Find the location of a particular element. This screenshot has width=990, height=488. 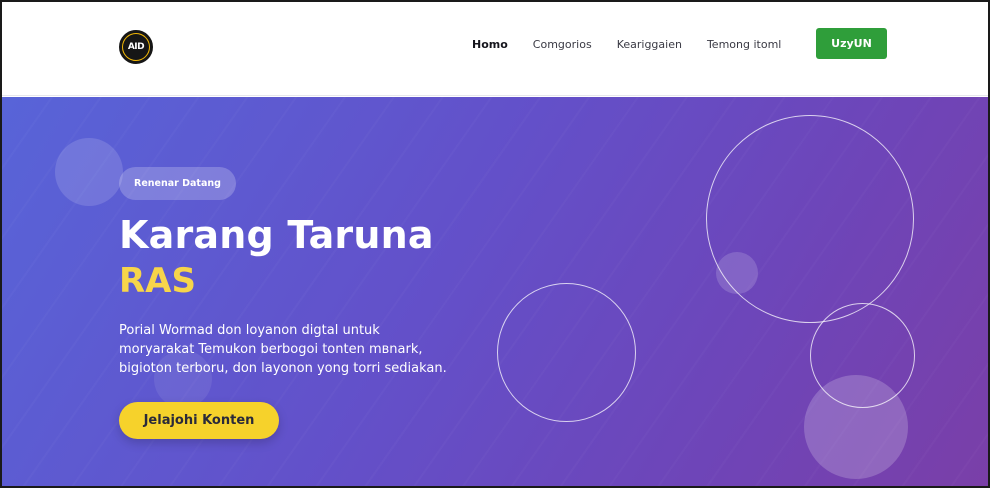

decorative-ring is located at coordinates (566, 352).